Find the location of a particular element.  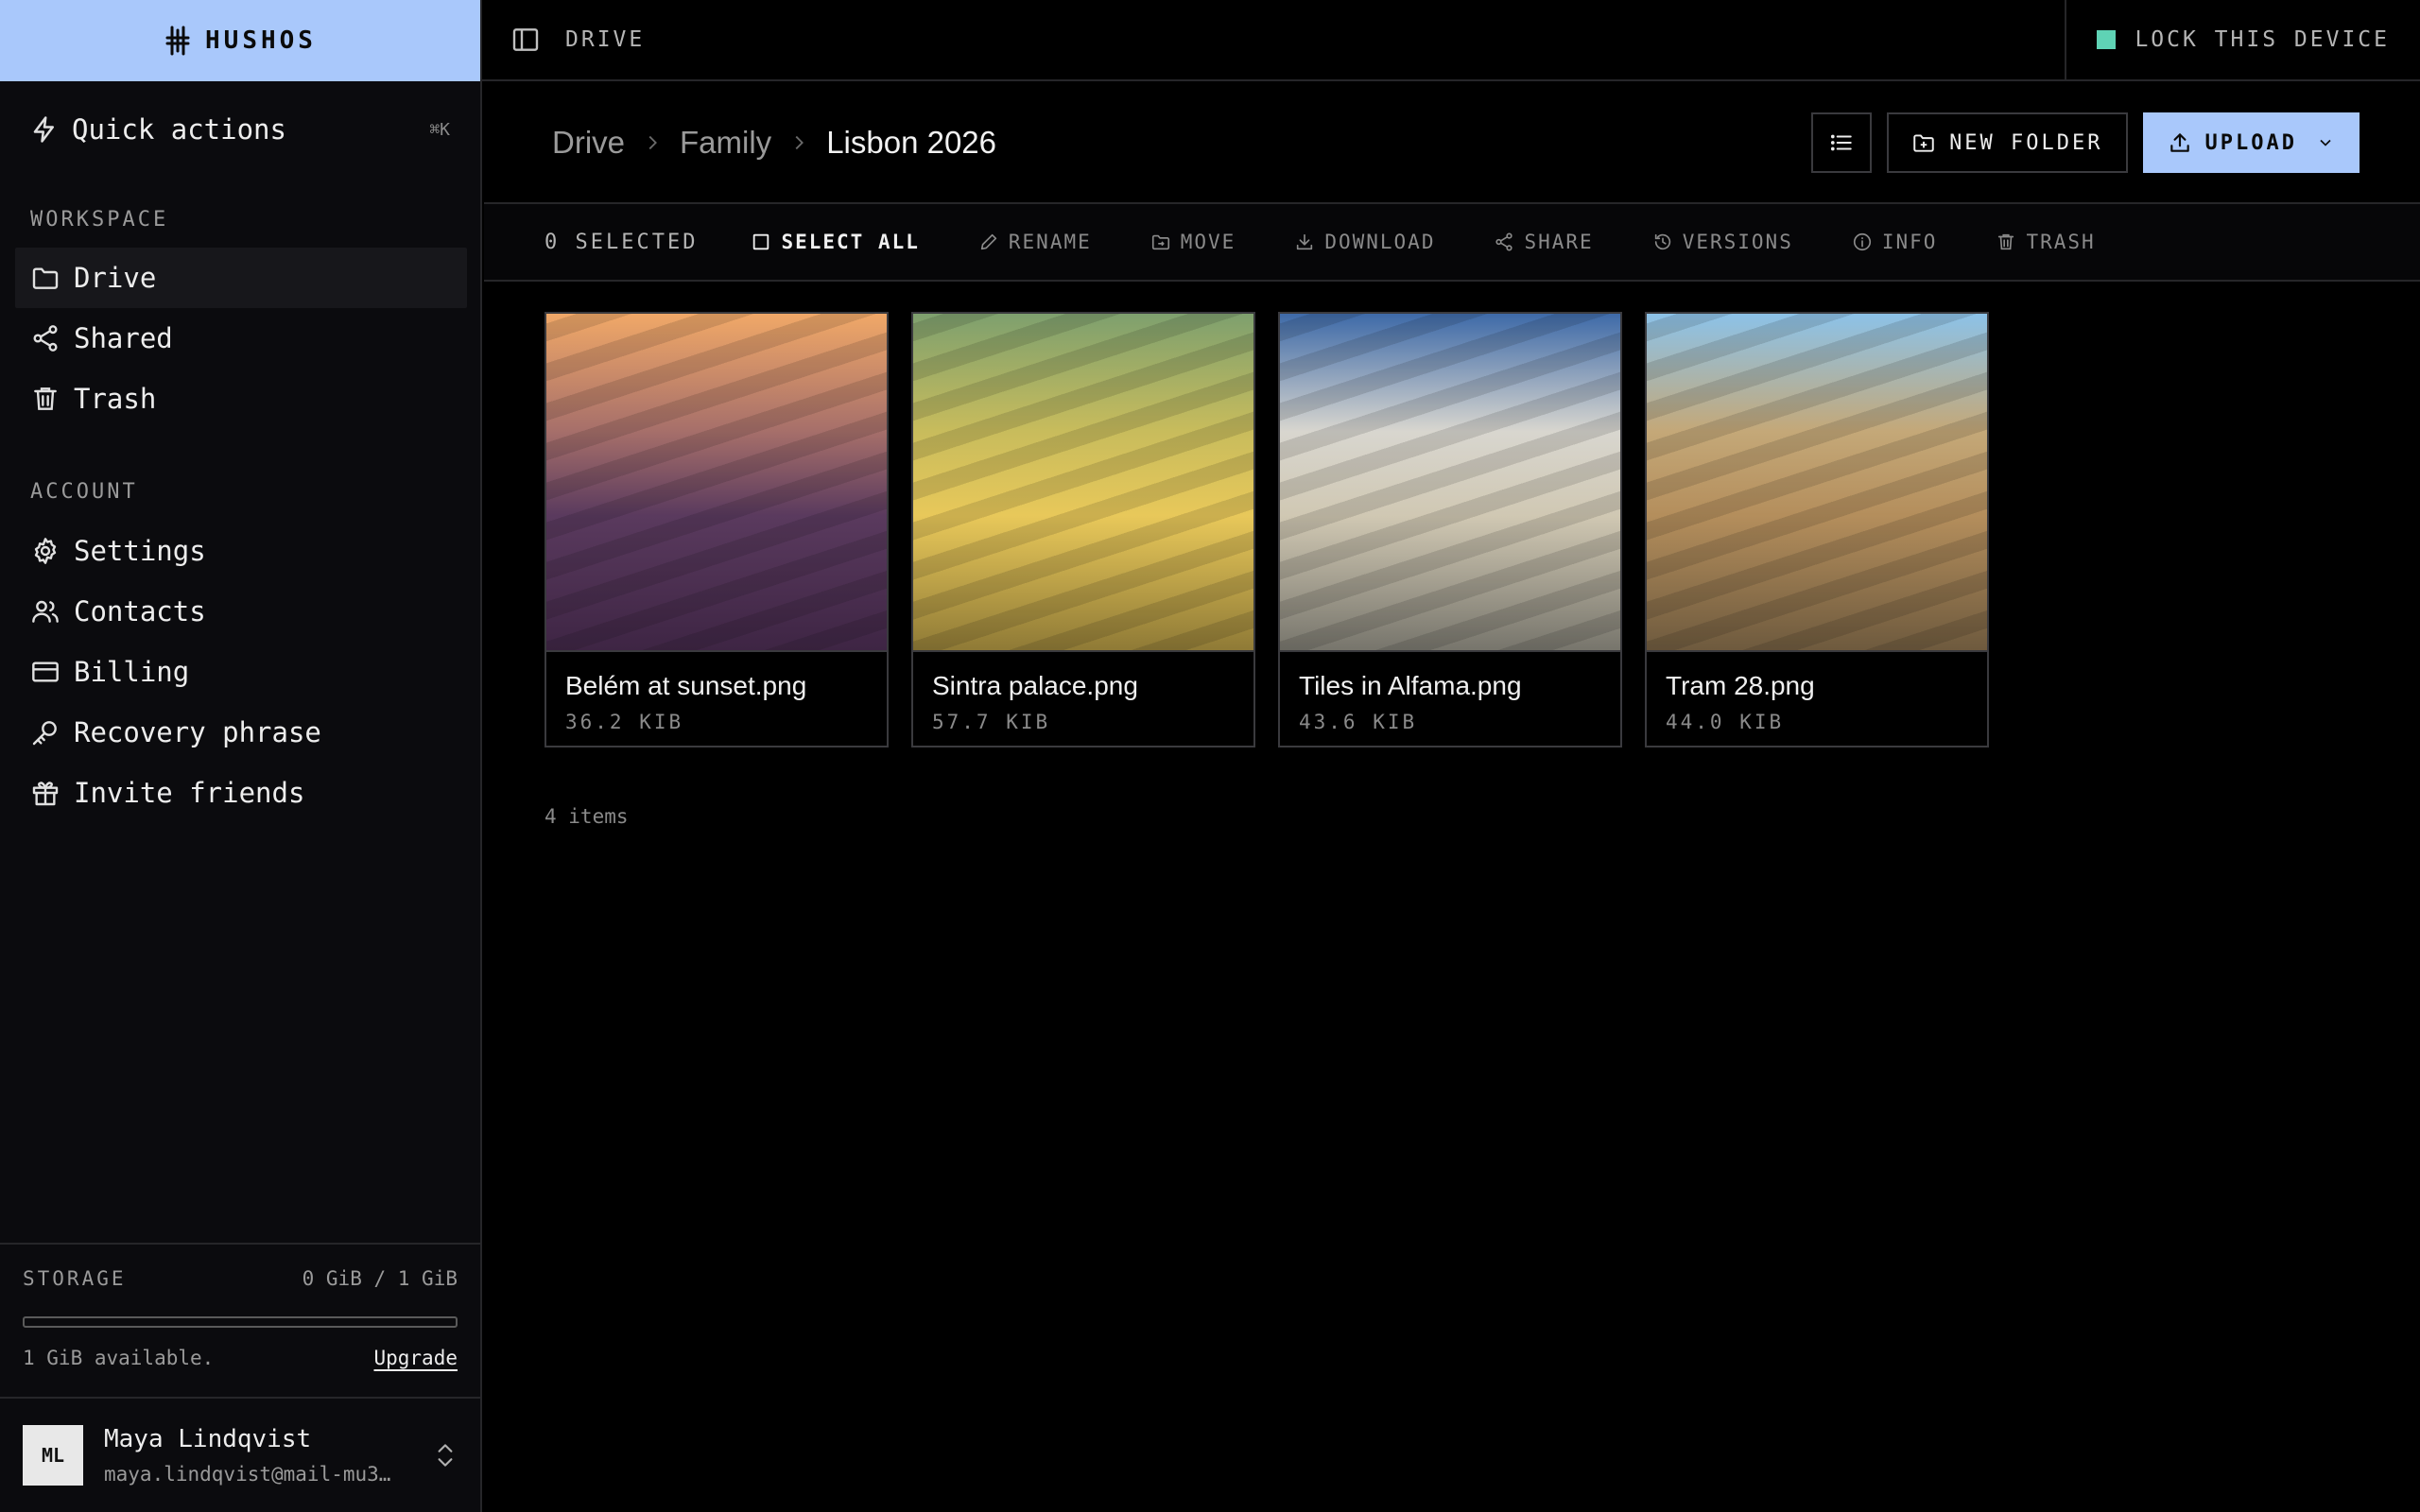

sidebar-item-drive: Drive is located at coordinates (241, 278).